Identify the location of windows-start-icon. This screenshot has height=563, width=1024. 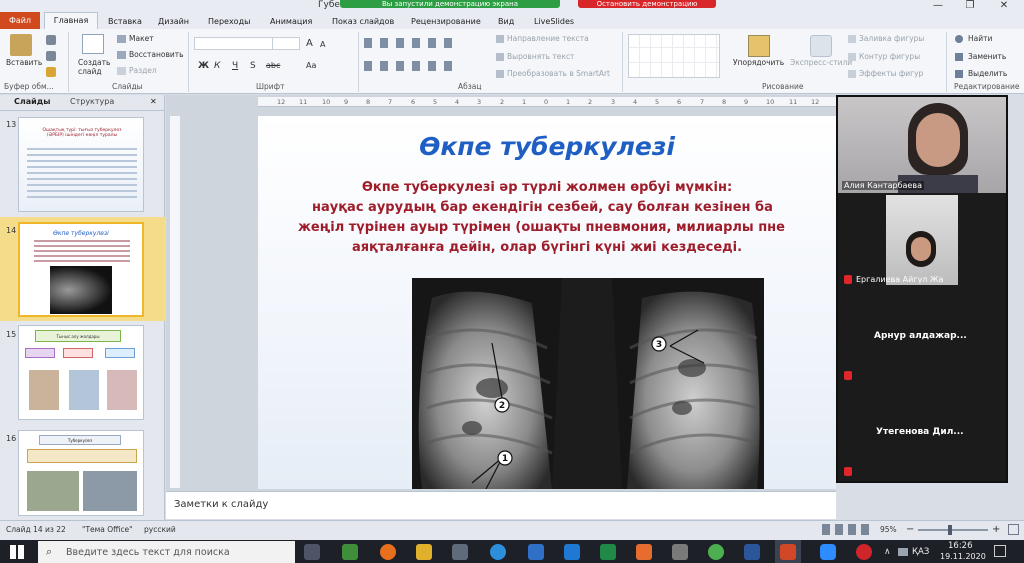
(17, 552).